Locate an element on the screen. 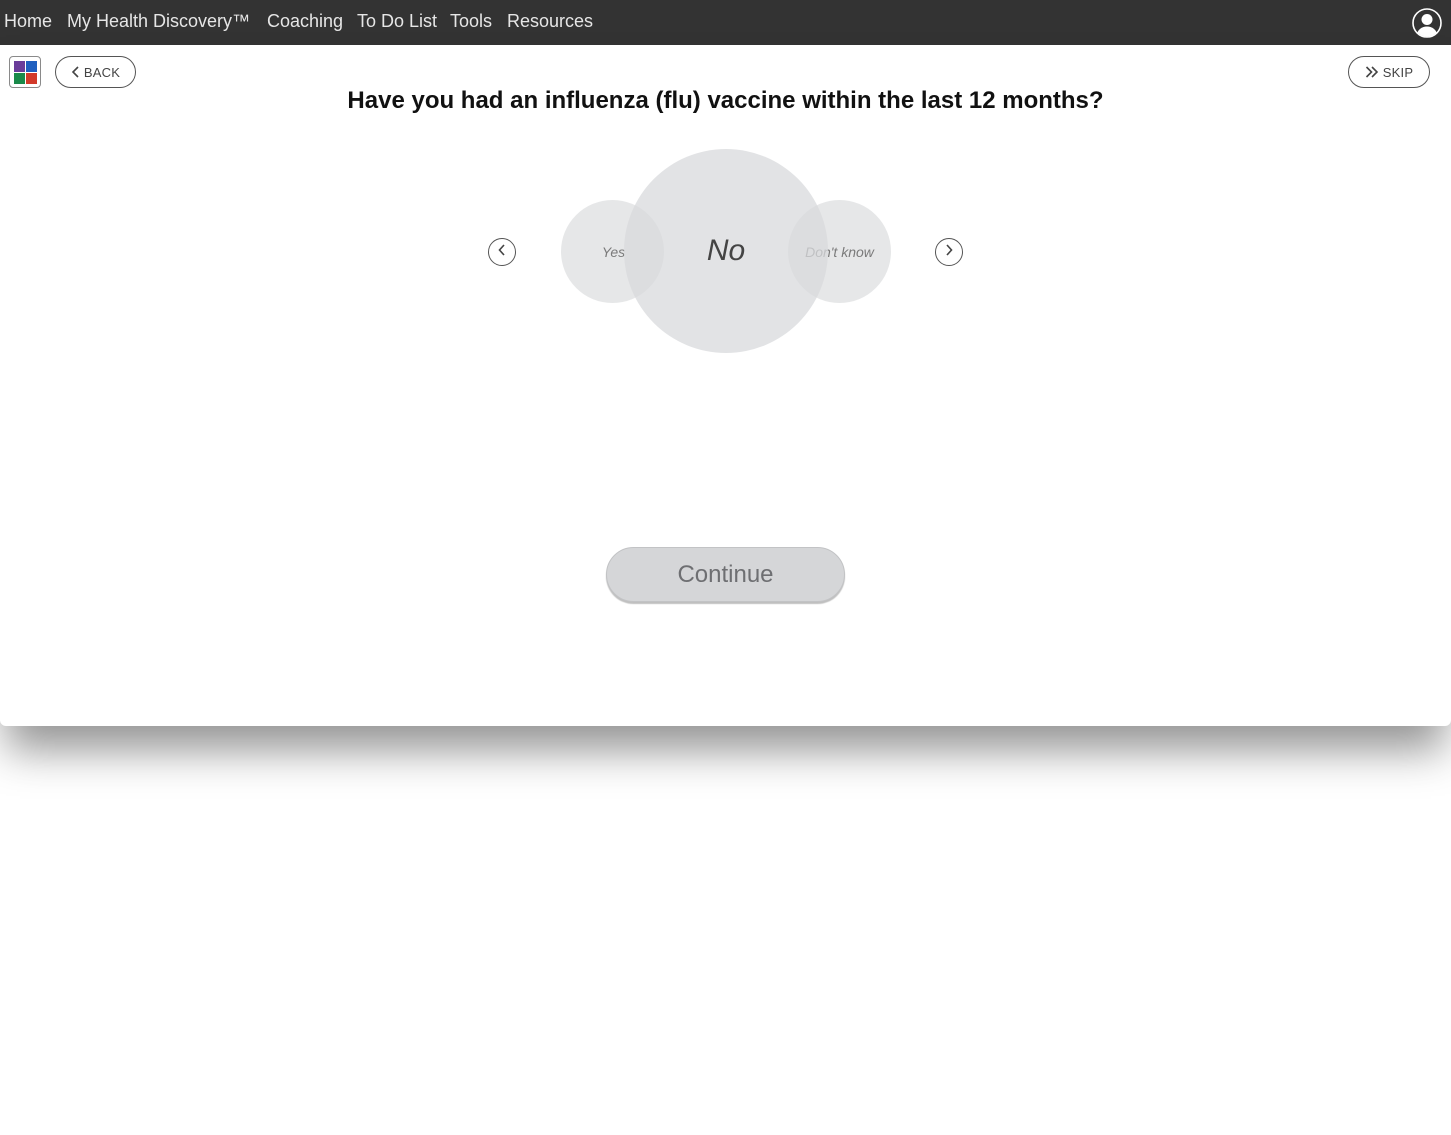 The width and height of the screenshot is (1451, 1135). nav-my-health-discovery-link: My Health Discovery™ is located at coordinates (158, 21).